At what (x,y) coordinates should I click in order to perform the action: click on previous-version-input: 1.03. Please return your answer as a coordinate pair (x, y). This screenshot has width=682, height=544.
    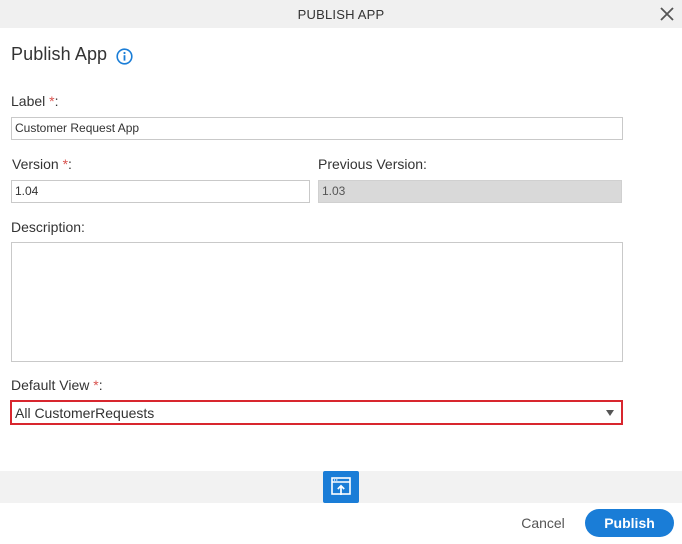
    Looking at the image, I should click on (470, 191).